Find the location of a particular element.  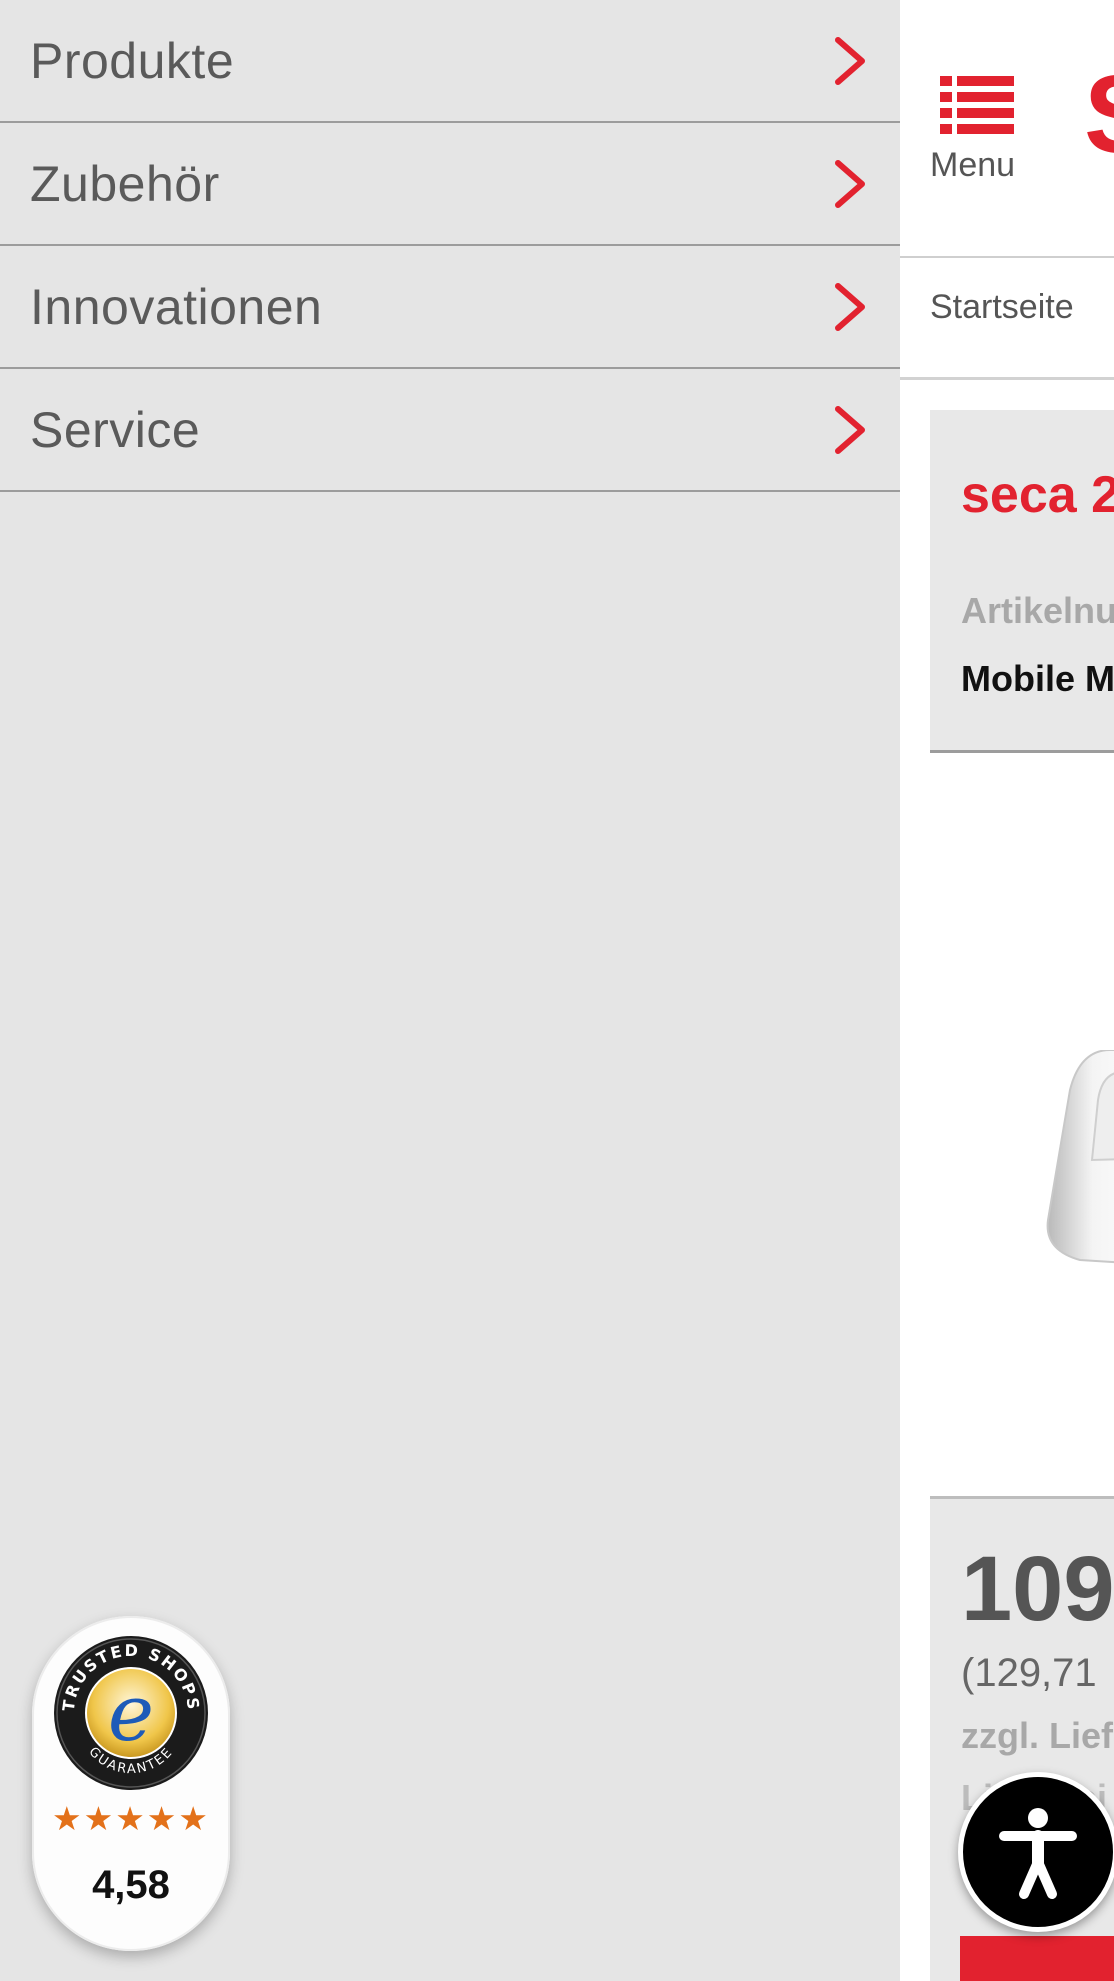

product-subtitle: Mobile M is located at coordinates (1037, 678).